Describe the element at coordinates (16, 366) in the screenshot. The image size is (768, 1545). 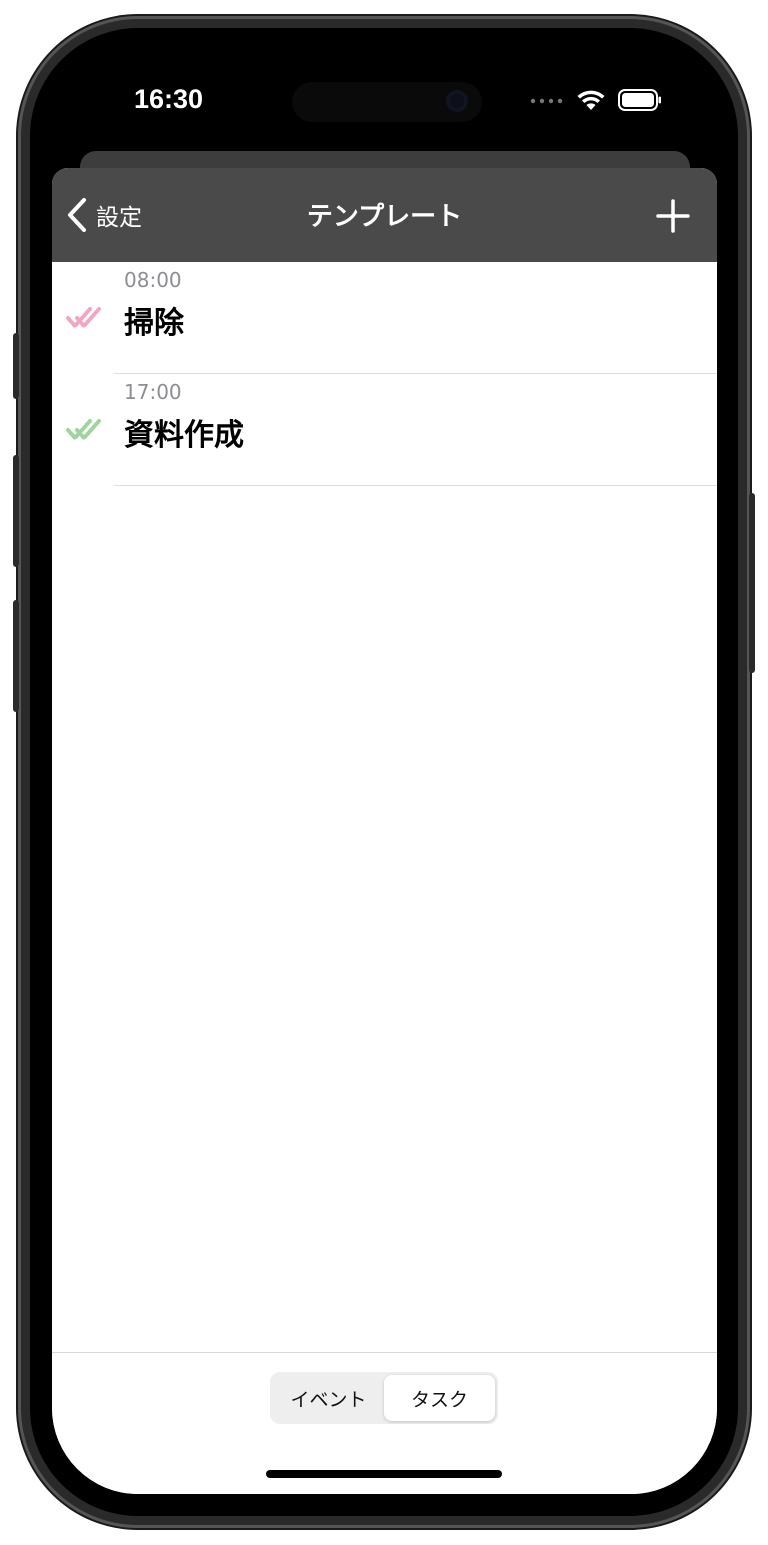
I see `action-button` at that location.